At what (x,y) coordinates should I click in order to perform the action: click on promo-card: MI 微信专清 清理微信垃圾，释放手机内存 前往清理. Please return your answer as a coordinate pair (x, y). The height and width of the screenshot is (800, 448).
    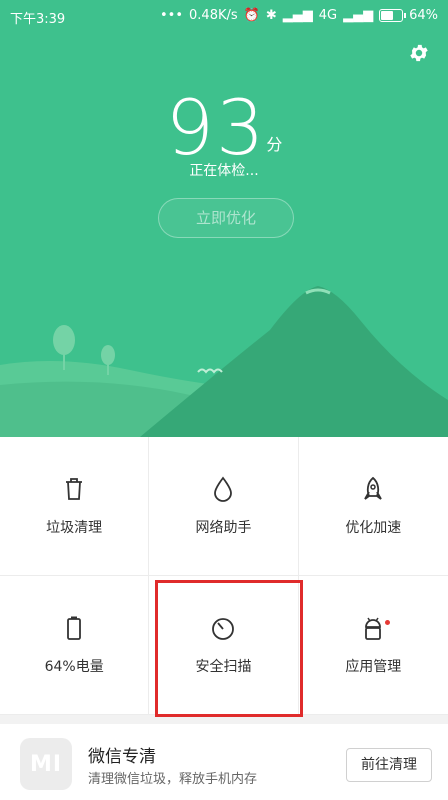
    Looking at the image, I should click on (224, 762).